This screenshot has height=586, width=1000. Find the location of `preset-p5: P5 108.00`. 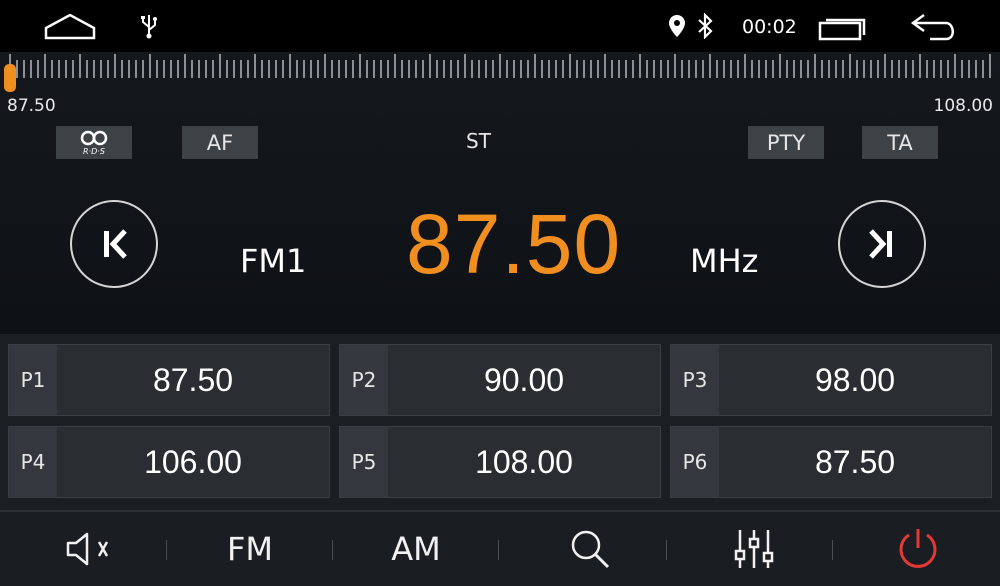

preset-p5: P5 108.00 is located at coordinates (500, 462).